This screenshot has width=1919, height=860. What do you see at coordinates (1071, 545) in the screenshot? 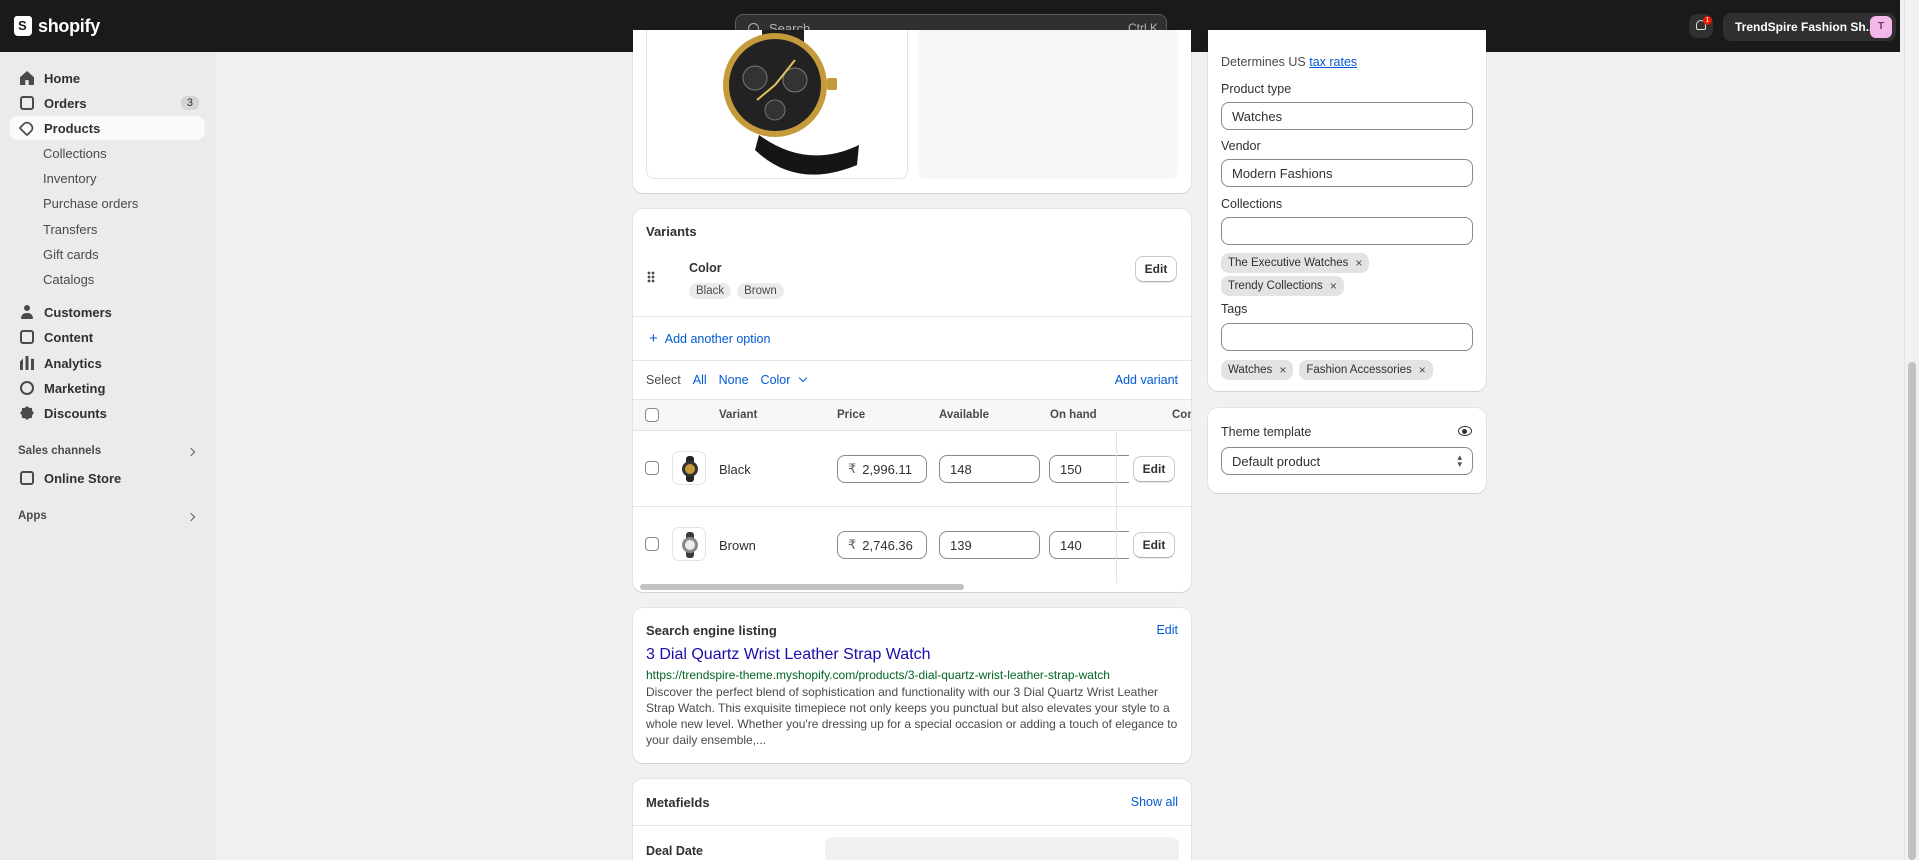
I see `on-hand-value: 140` at bounding box center [1071, 545].